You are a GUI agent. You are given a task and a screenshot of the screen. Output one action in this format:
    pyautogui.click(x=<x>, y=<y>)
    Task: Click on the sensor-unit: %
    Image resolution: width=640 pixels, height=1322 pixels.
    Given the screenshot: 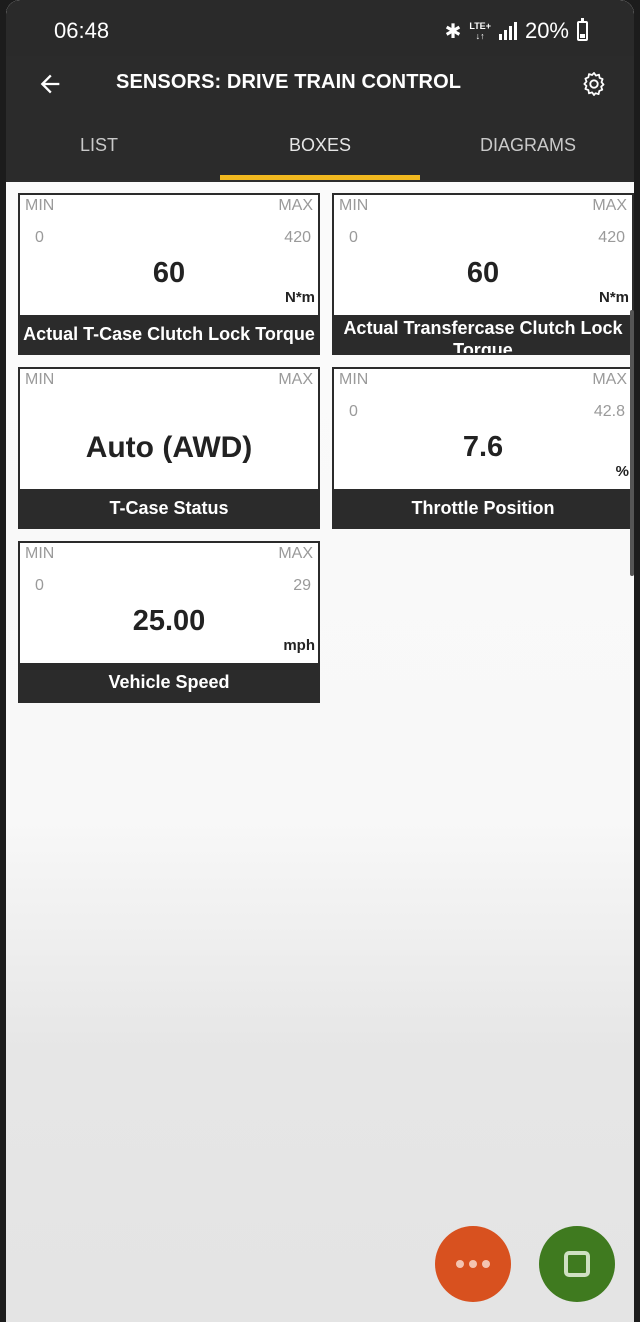 What is the action you would take?
    pyautogui.click(x=622, y=471)
    